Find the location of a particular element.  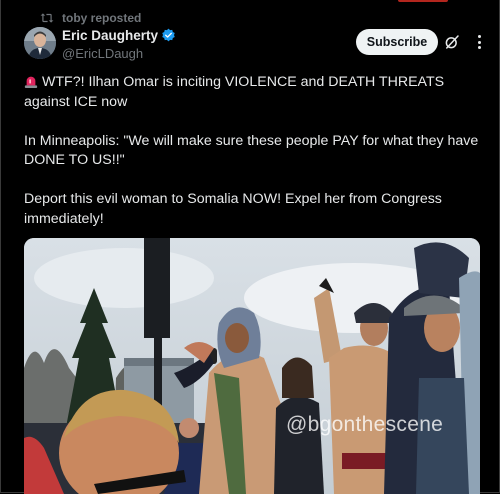

author-name-row: Eric Daugherty is located at coordinates (119, 35).